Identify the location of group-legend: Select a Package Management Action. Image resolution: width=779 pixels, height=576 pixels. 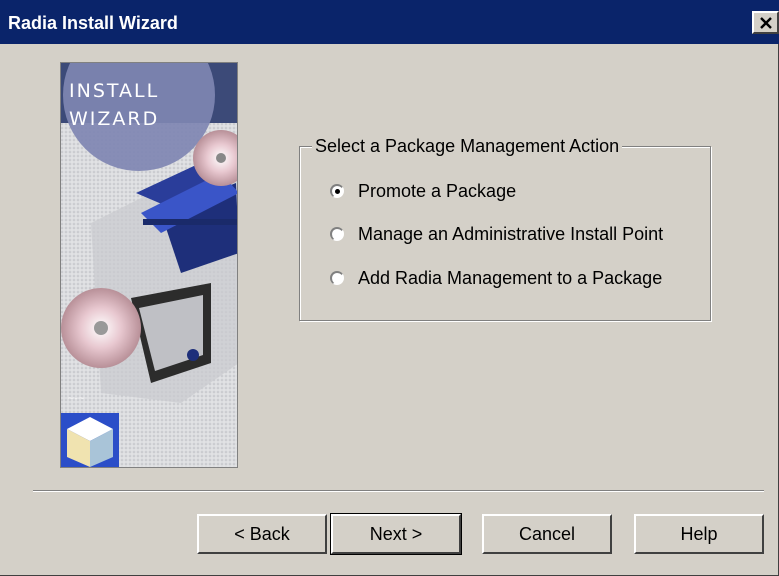
(467, 146).